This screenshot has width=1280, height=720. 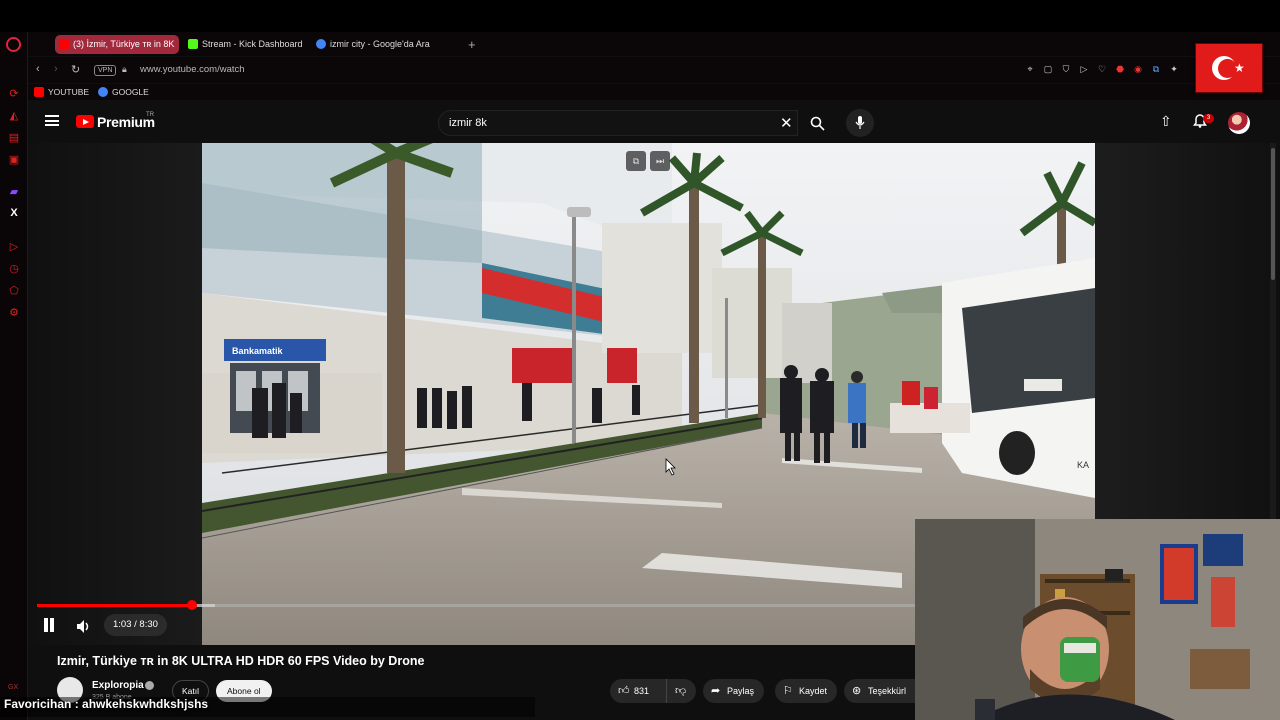 I want to click on flow-icon: ▷, so click(x=1084, y=69).